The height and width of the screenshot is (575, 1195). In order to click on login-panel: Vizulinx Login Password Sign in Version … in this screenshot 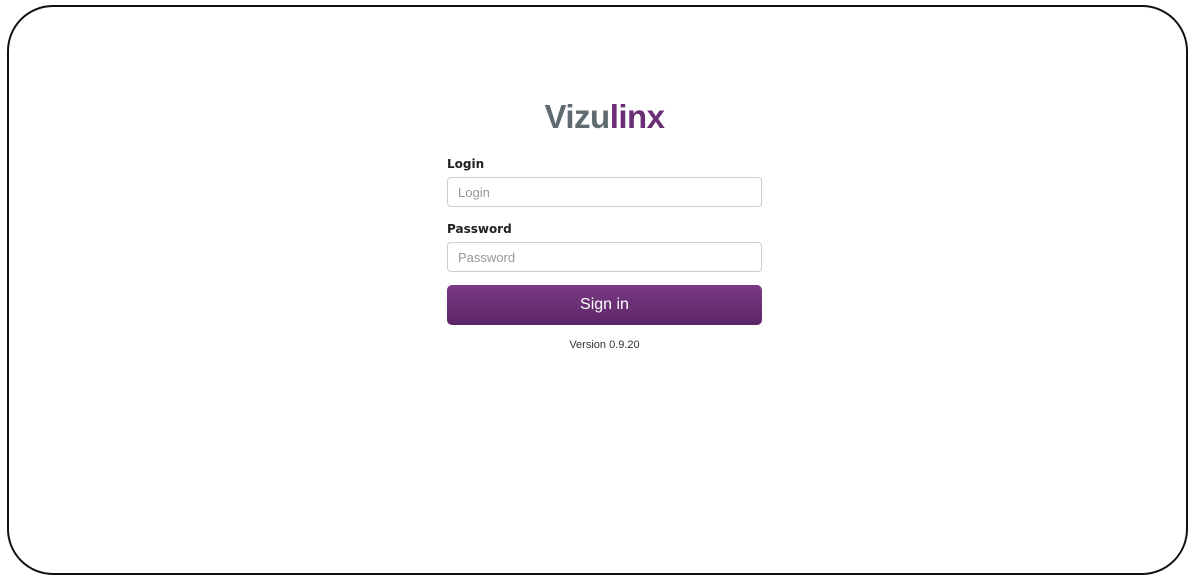, I will do `click(604, 224)`.